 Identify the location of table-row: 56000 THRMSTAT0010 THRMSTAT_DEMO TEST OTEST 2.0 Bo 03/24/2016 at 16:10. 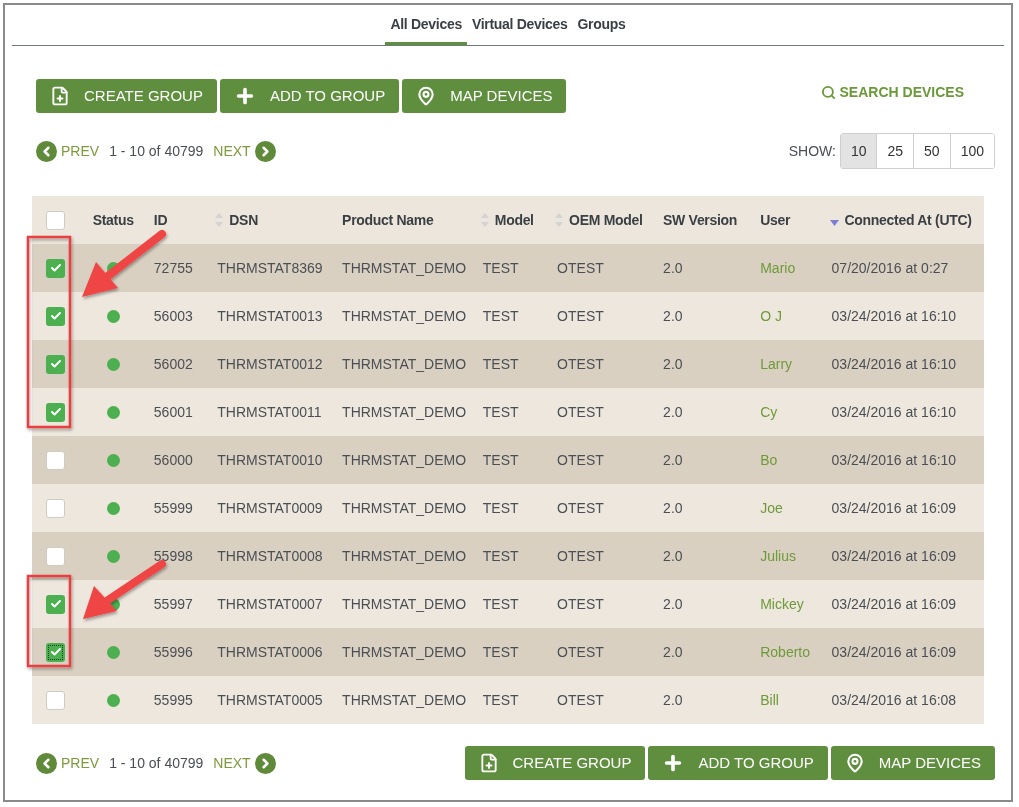
(508, 460).